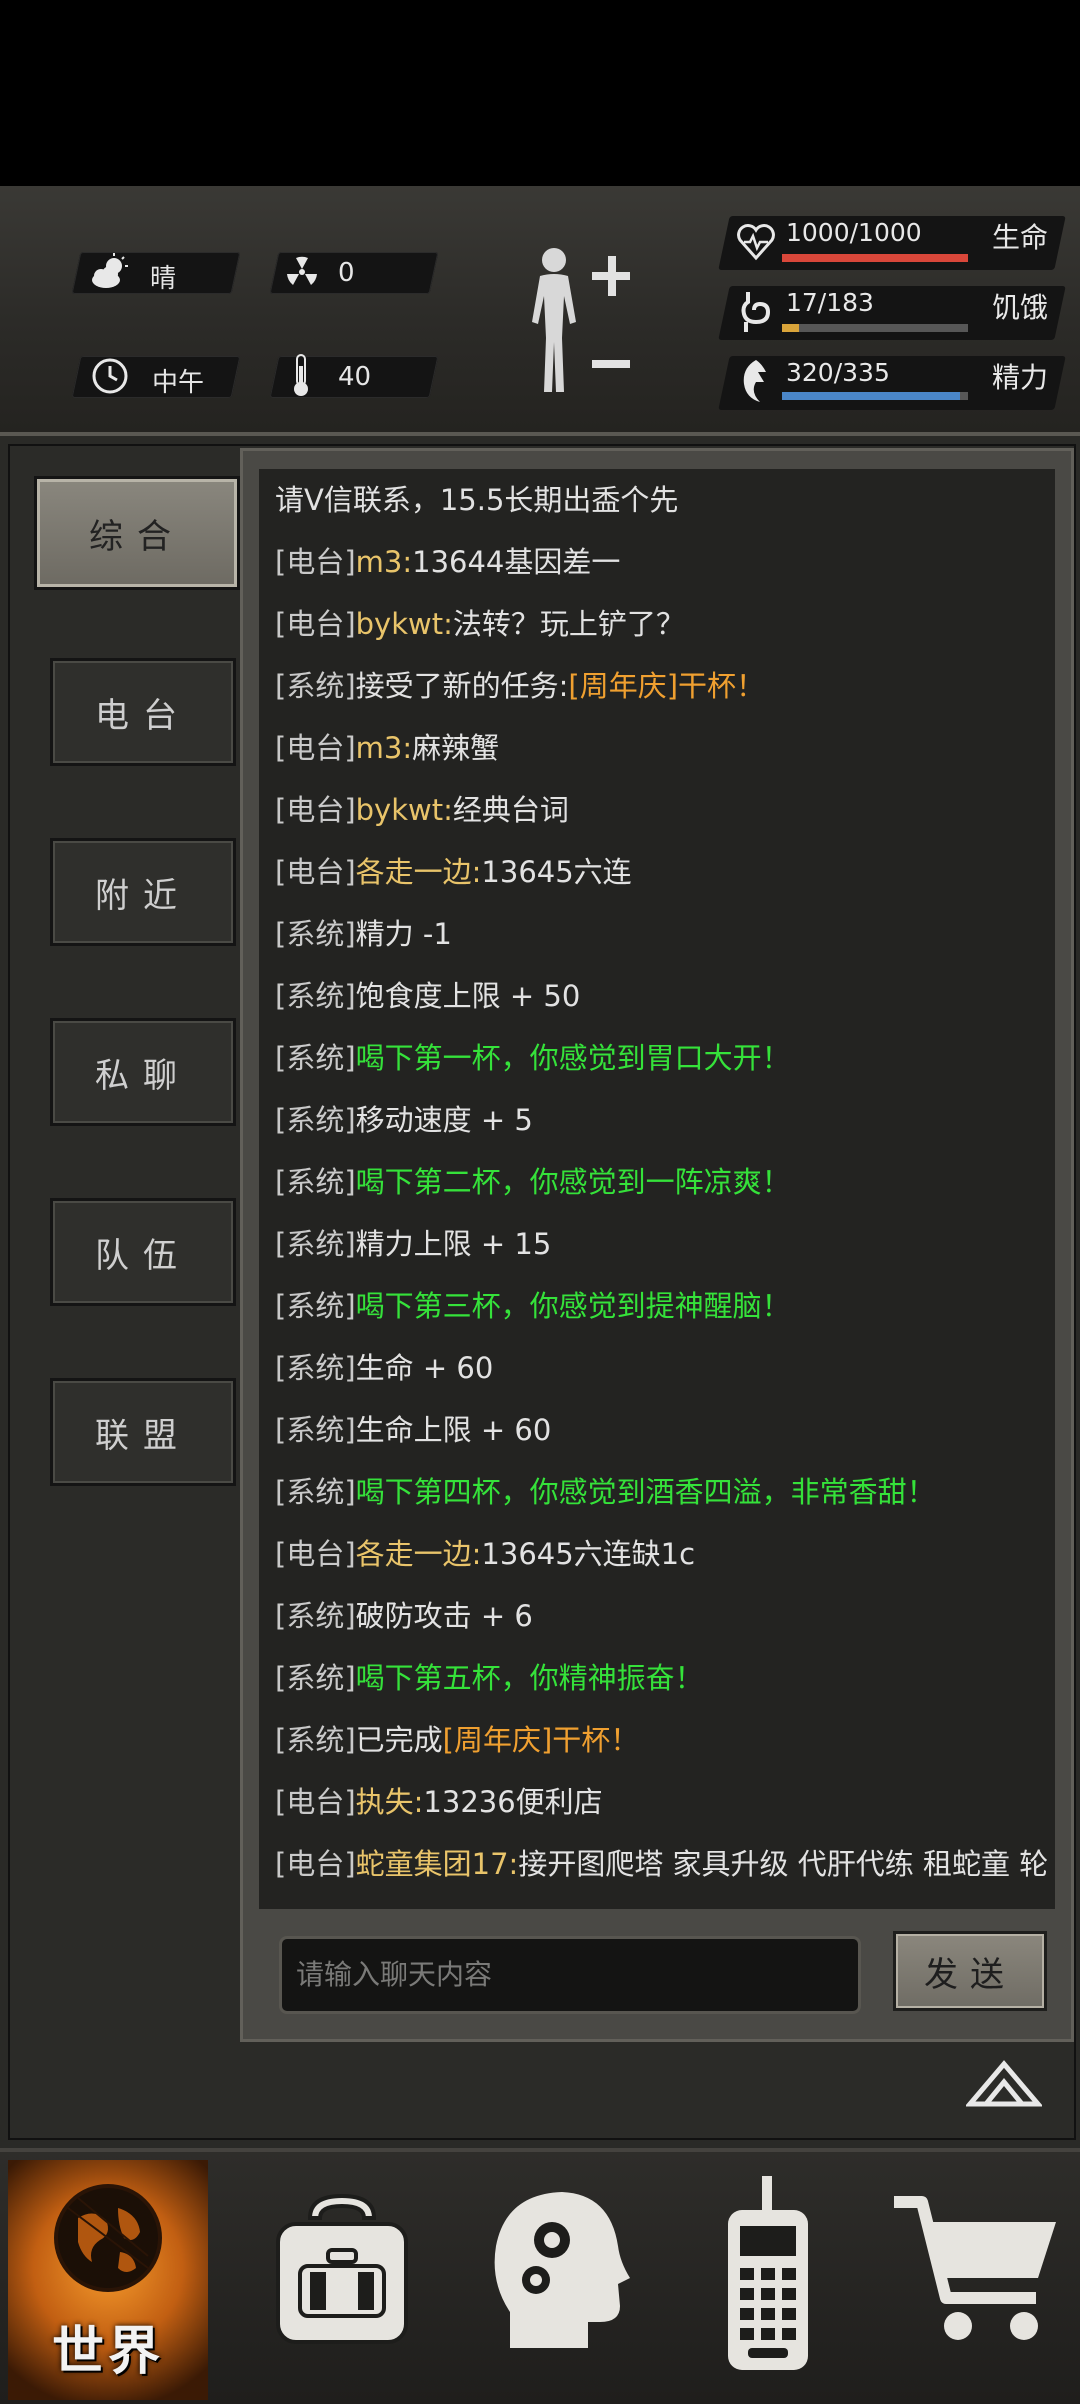 The height and width of the screenshot is (2404, 1080). What do you see at coordinates (791, 328) in the screenshot?
I see `hunger-bar-fill` at bounding box center [791, 328].